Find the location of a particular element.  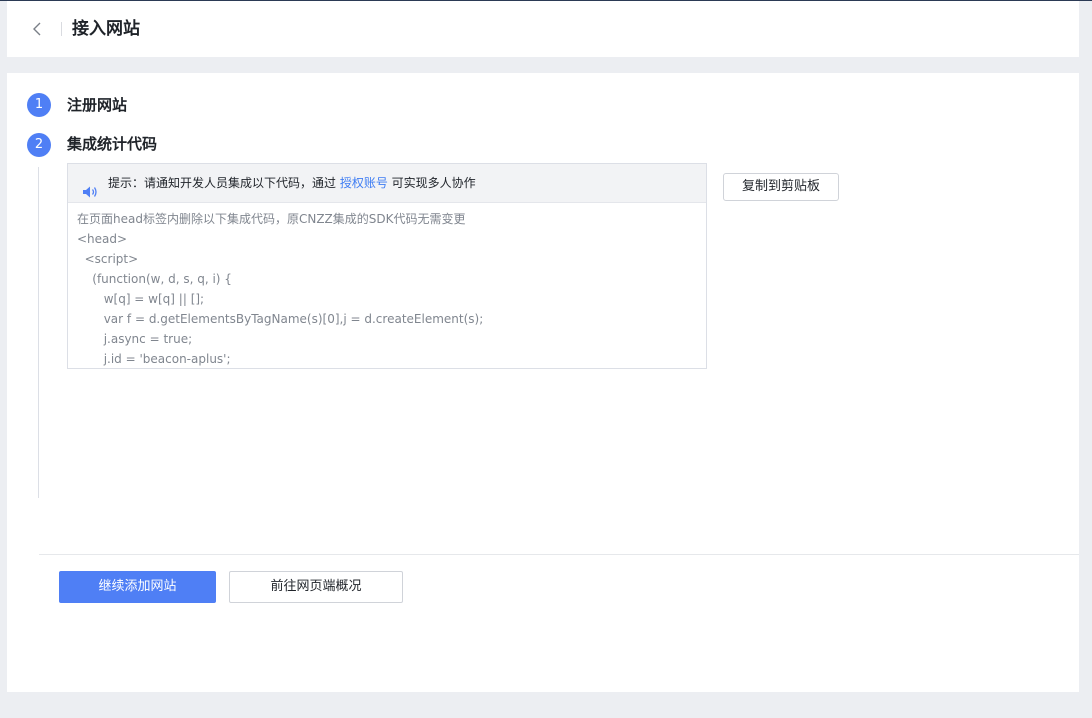

copy-to-clipboard-button: 复制到剪贴板 is located at coordinates (781, 187).